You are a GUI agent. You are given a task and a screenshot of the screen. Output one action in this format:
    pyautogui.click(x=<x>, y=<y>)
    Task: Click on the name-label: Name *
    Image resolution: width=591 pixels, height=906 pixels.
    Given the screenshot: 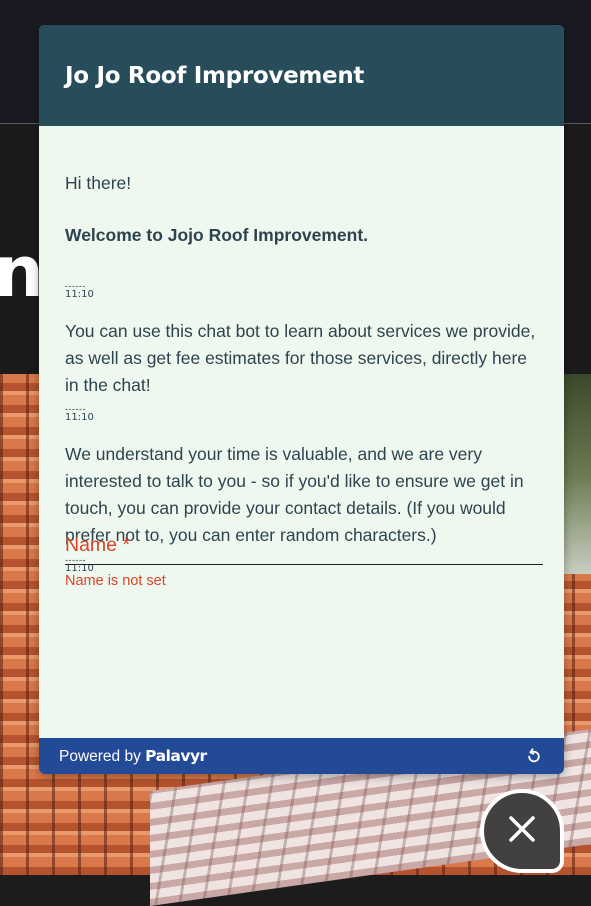 What is the action you would take?
    pyautogui.click(x=98, y=545)
    